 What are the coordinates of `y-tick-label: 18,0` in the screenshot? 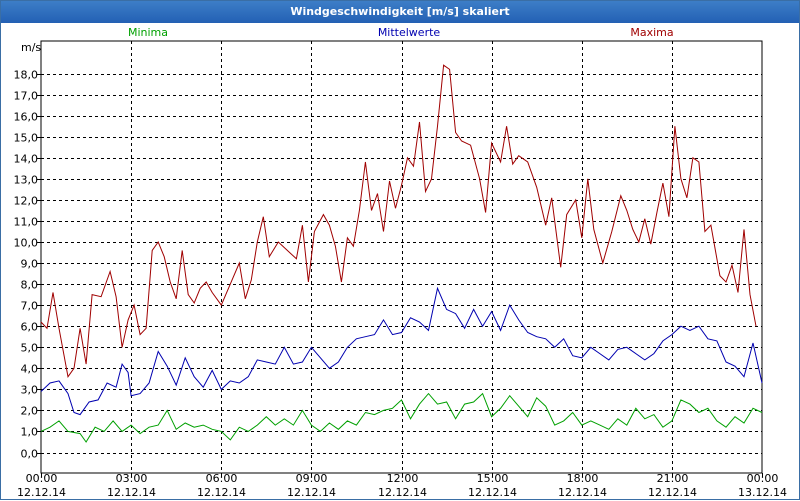 It's located at (26, 75).